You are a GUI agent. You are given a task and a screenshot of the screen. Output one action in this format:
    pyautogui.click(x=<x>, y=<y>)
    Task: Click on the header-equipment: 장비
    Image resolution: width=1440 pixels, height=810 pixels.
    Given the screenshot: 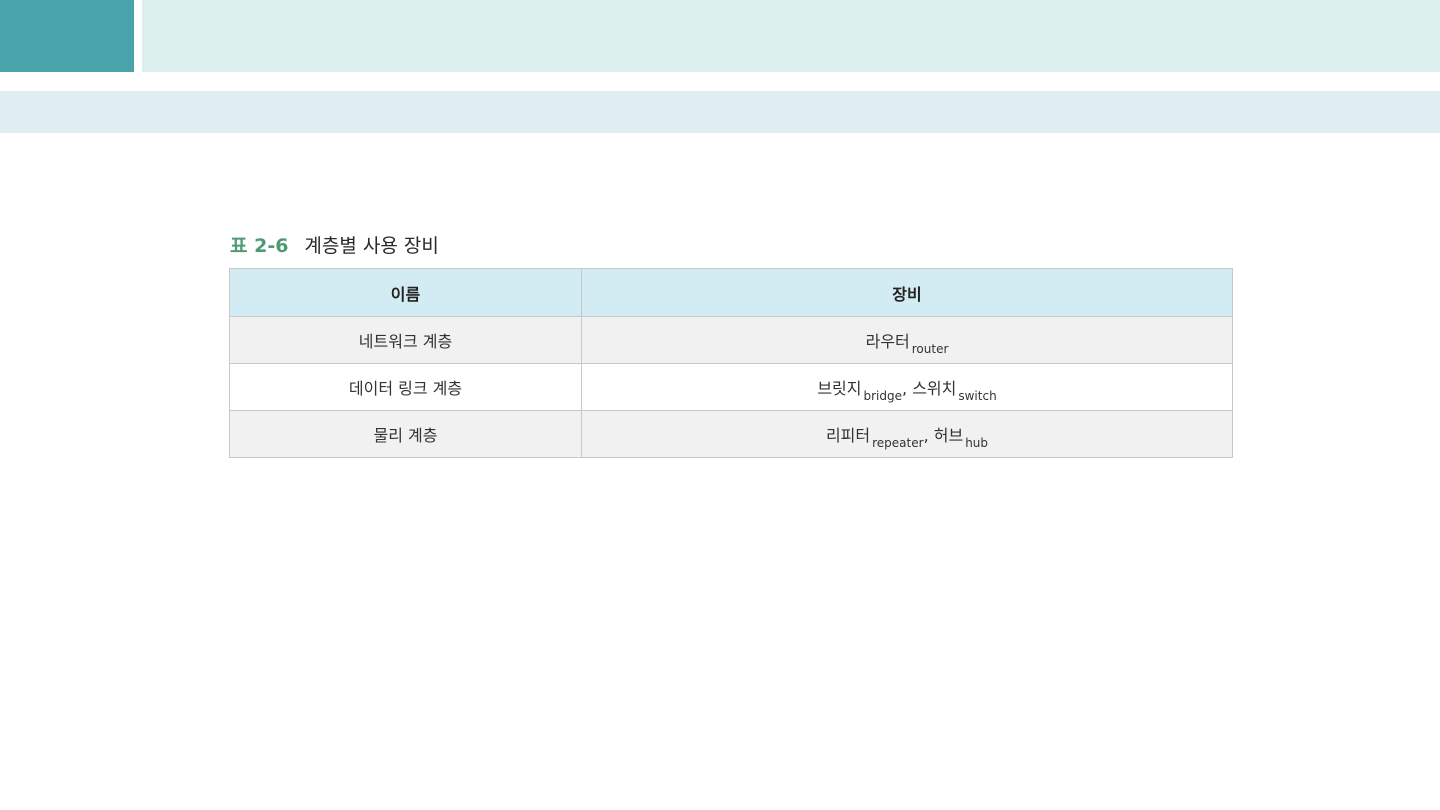 What is the action you would take?
    pyautogui.click(x=907, y=292)
    